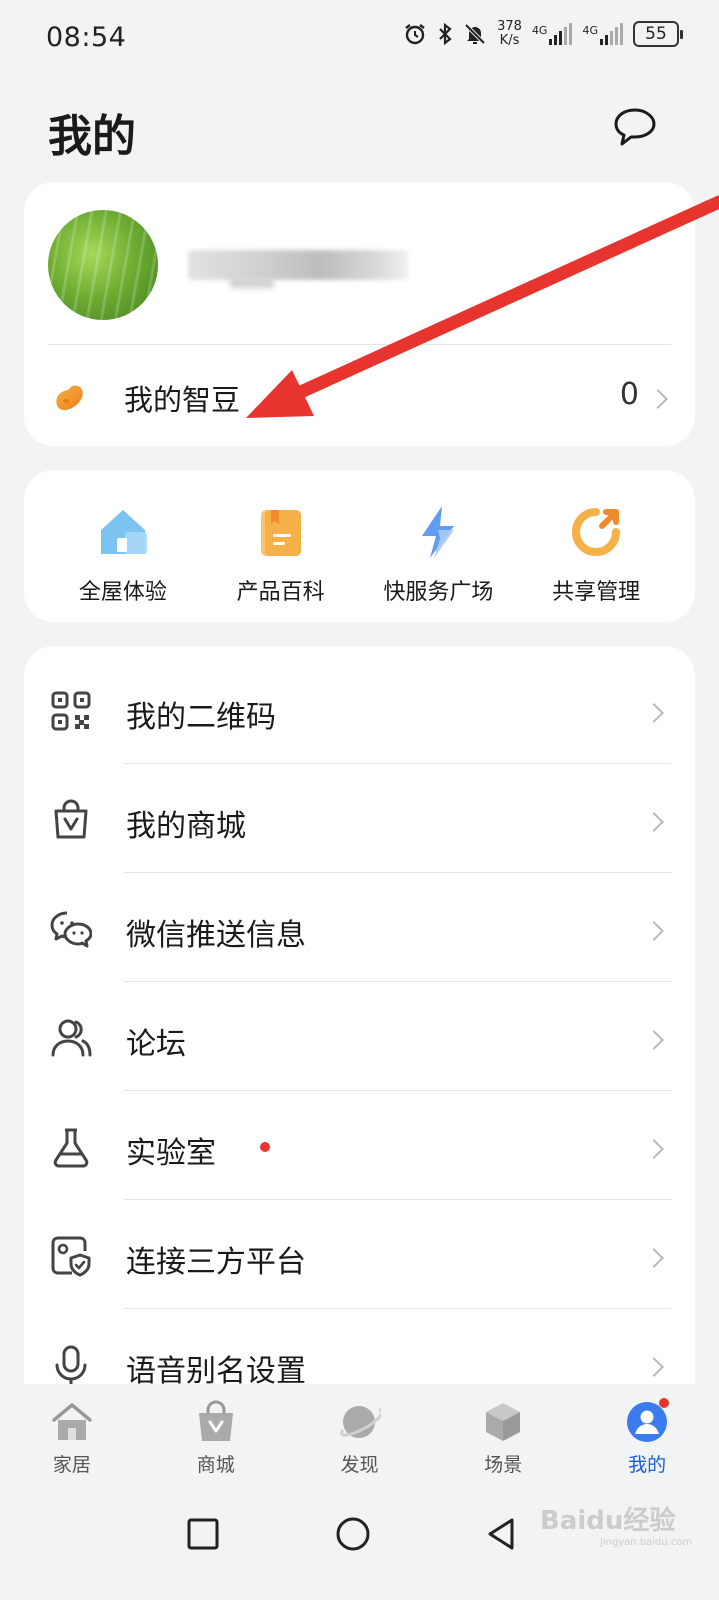 The image size is (719, 1600). Describe the element at coordinates (359, 395) in the screenshot. I see `my-beans-row: 我的智豆 0` at that location.